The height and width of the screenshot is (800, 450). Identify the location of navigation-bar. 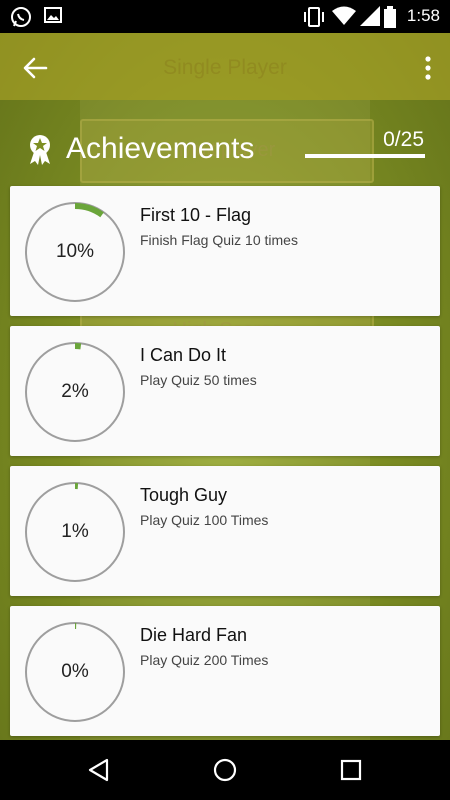
(225, 770).